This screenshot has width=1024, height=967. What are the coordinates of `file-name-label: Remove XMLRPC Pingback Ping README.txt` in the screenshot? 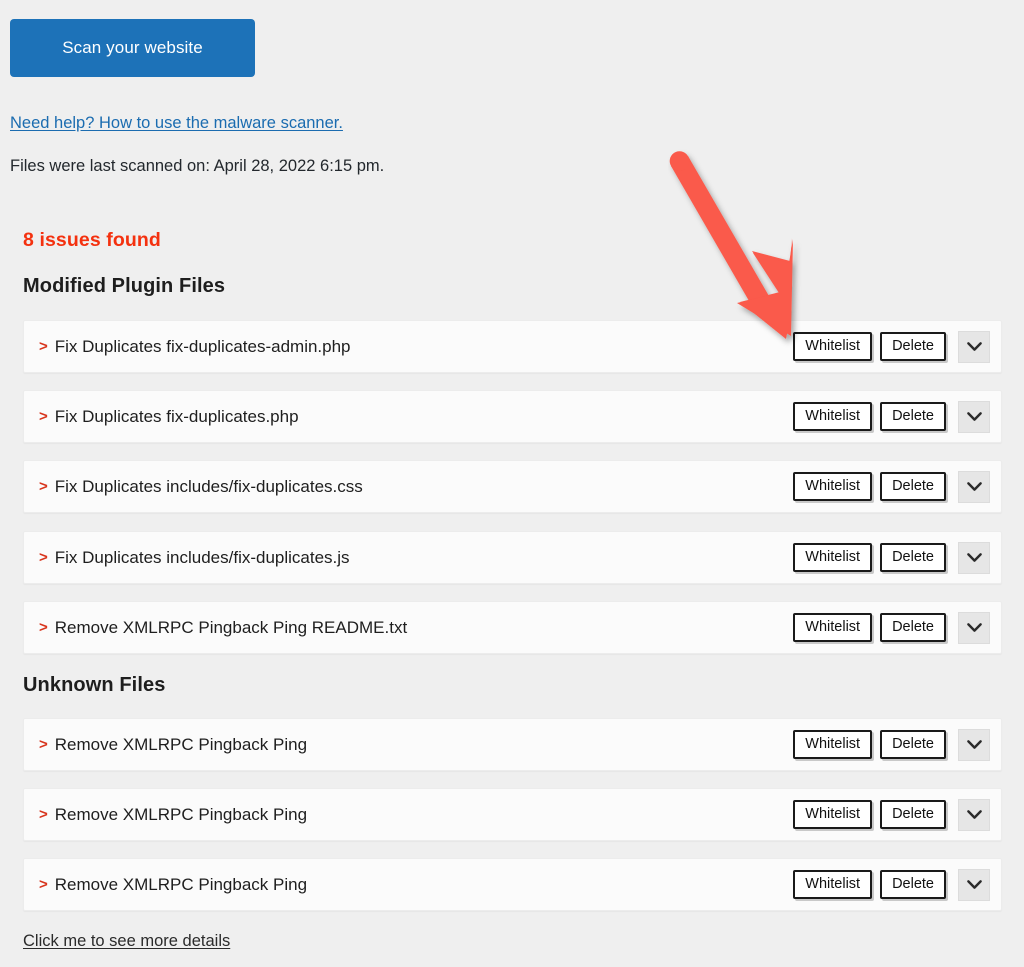 It's located at (231, 627).